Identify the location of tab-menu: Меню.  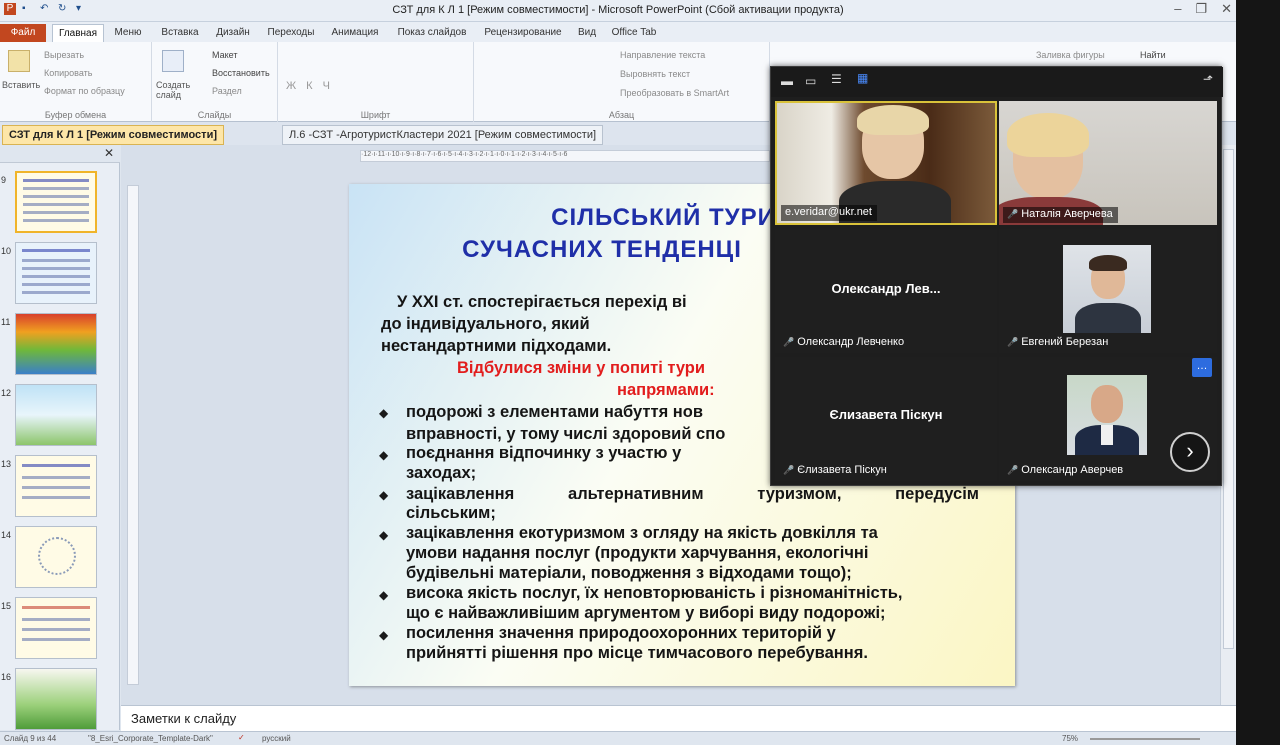
(128, 33).